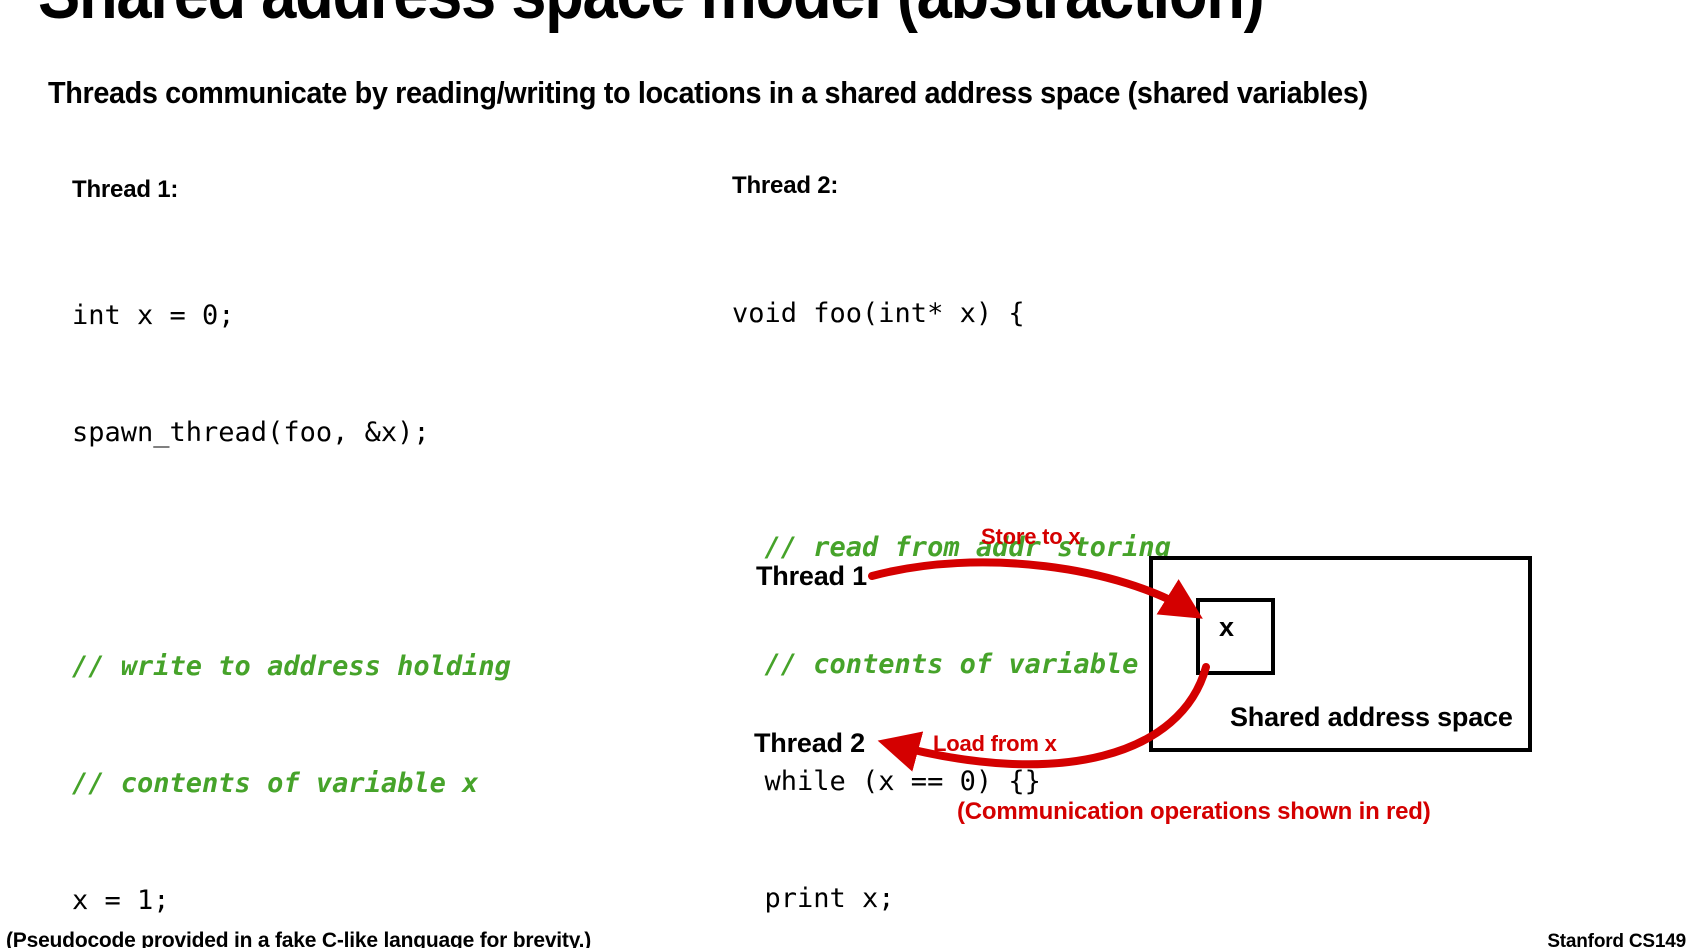 The width and height of the screenshot is (1698, 948). I want to click on code-line: int x = 0;, so click(153, 315).